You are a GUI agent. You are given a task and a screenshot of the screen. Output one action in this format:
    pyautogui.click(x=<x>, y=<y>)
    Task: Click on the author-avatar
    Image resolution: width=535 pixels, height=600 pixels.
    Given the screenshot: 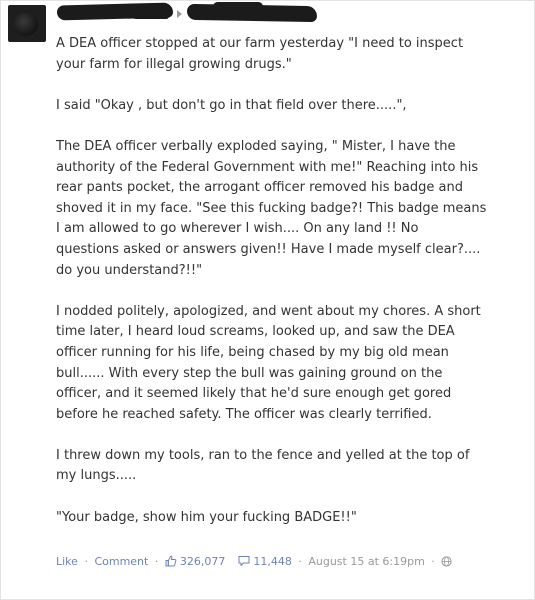 What is the action you would take?
    pyautogui.click(x=27, y=23)
    